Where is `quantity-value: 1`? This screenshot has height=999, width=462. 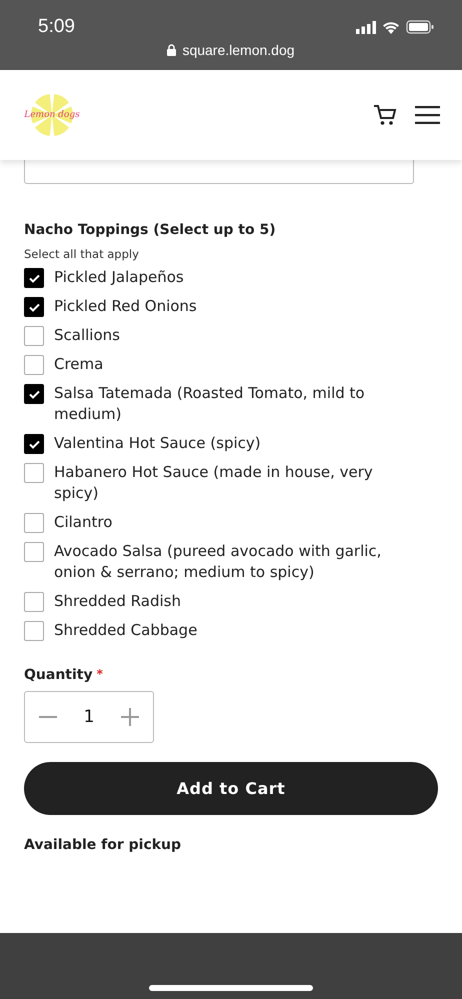
quantity-value: 1 is located at coordinates (89, 717).